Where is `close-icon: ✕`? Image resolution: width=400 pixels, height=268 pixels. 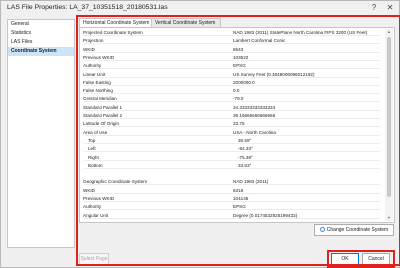
close-icon: ✕ is located at coordinates (390, 7).